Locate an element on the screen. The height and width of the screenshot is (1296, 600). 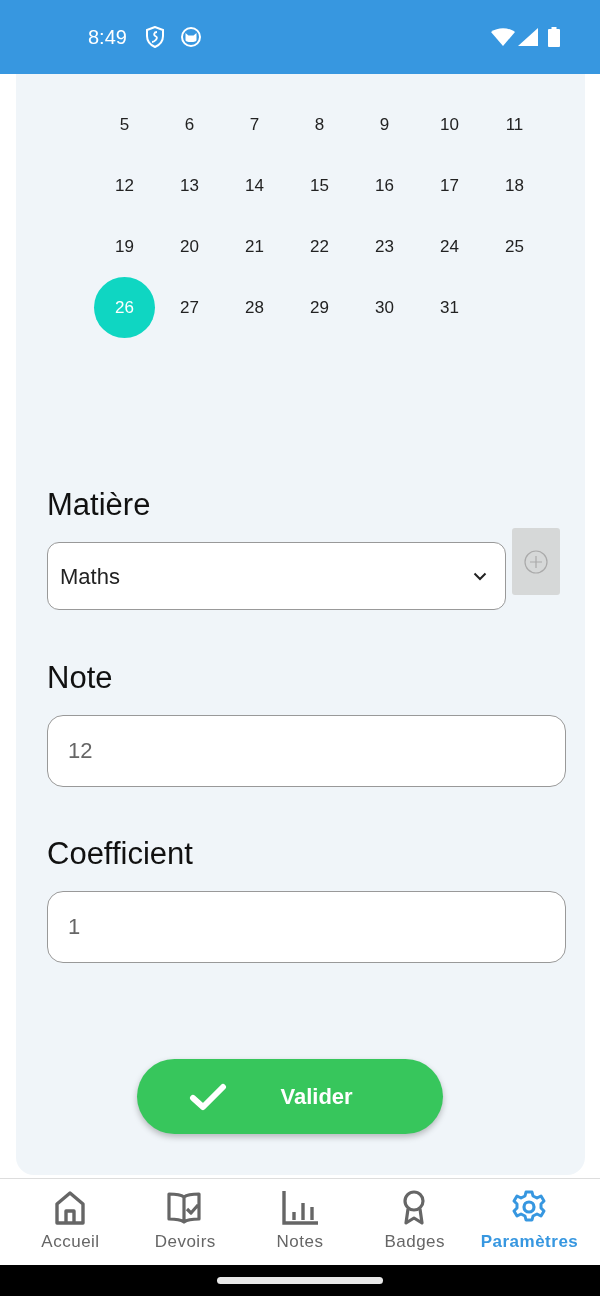
calendar-day: 9 is located at coordinates (384, 124).